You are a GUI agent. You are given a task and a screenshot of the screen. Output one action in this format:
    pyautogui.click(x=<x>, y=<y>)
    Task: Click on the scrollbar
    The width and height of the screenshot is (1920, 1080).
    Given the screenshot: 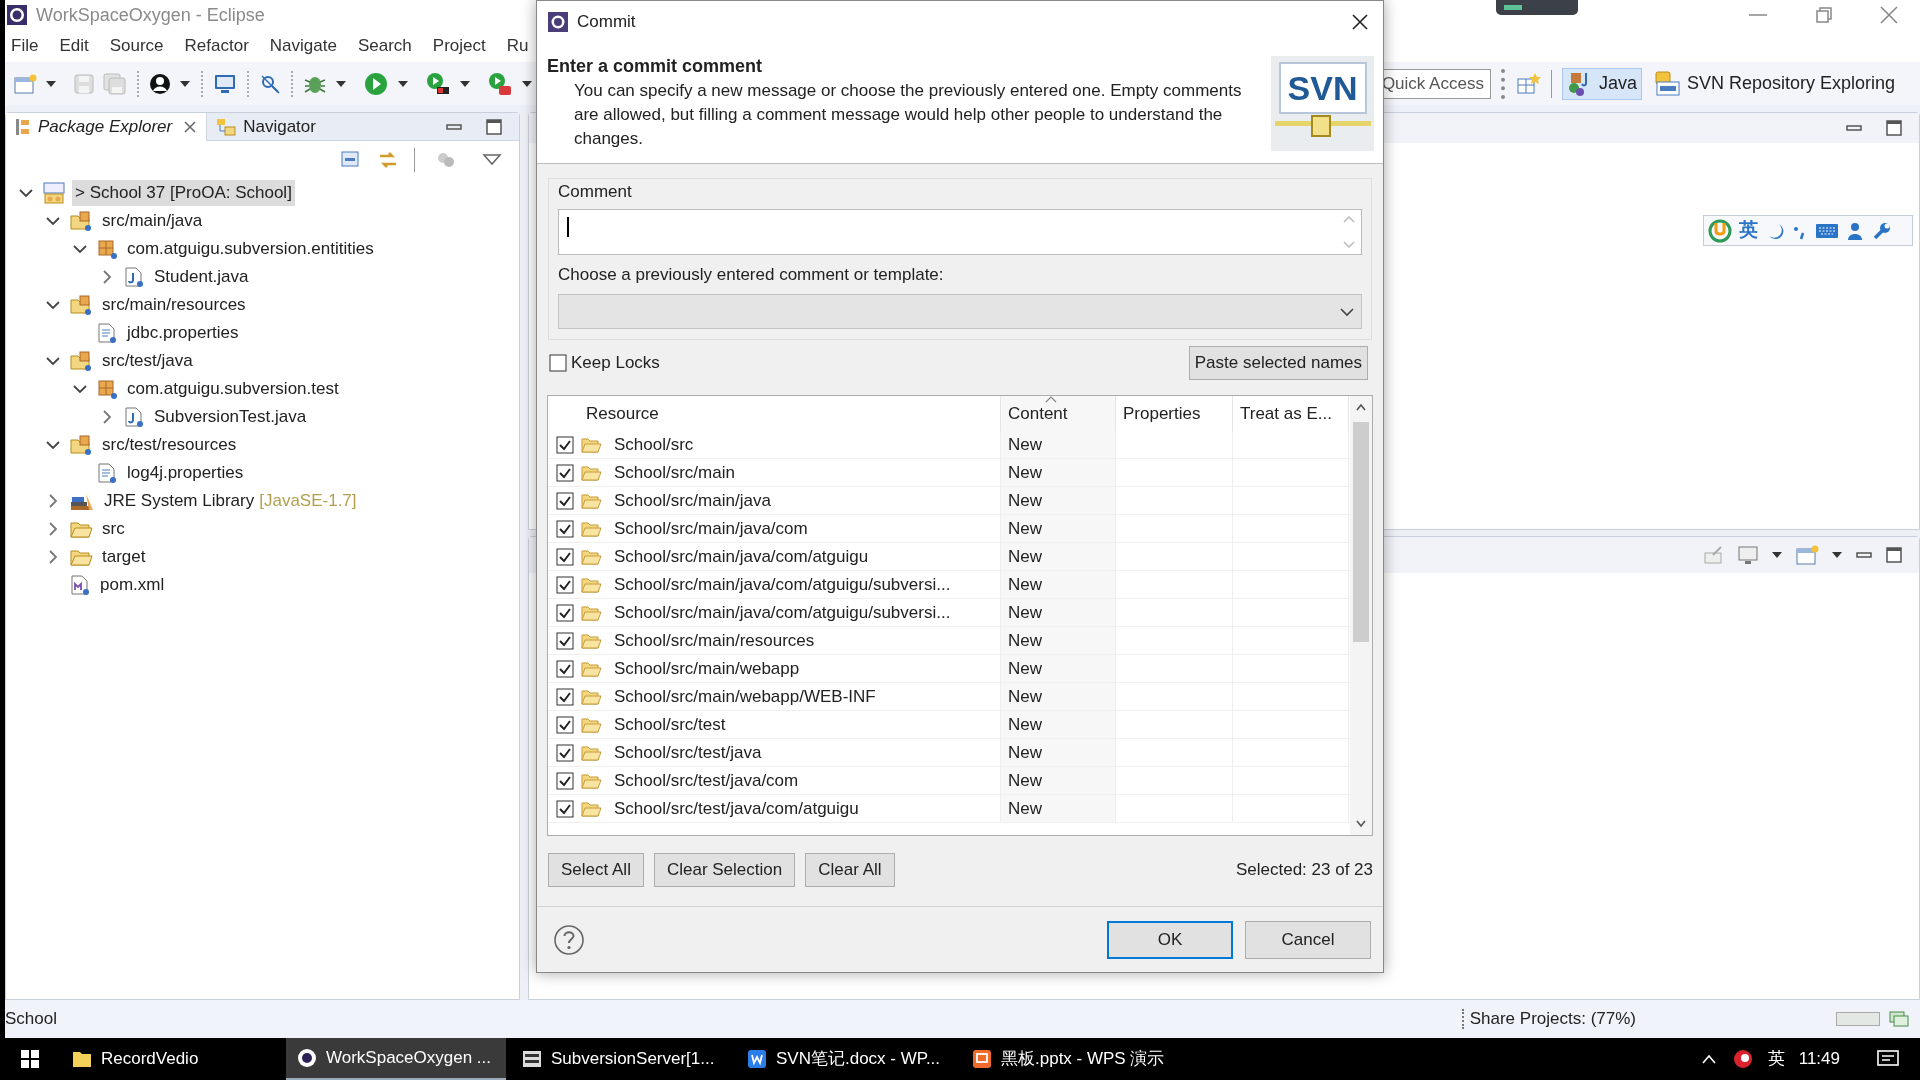 What is the action you would take?
    pyautogui.click(x=1361, y=615)
    